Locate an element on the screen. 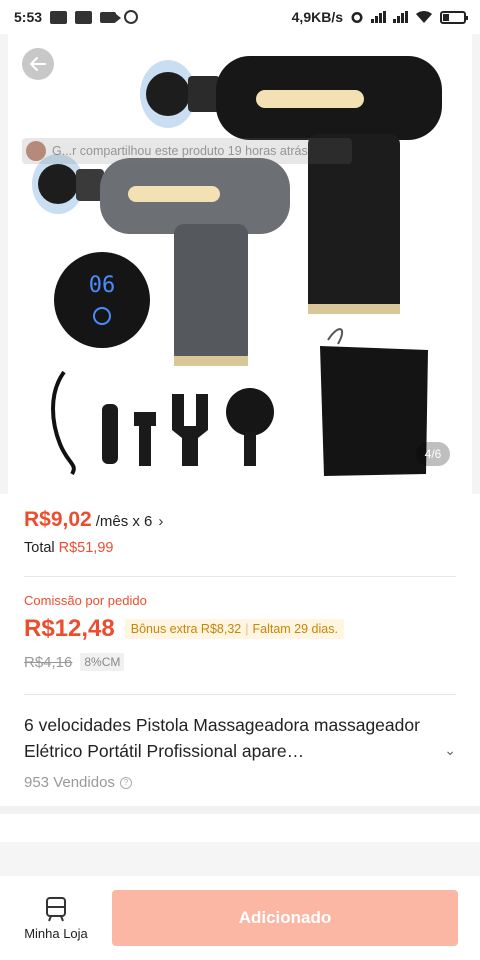 The width and height of the screenshot is (480, 960). status-time: 5:53 is located at coordinates (28, 17).